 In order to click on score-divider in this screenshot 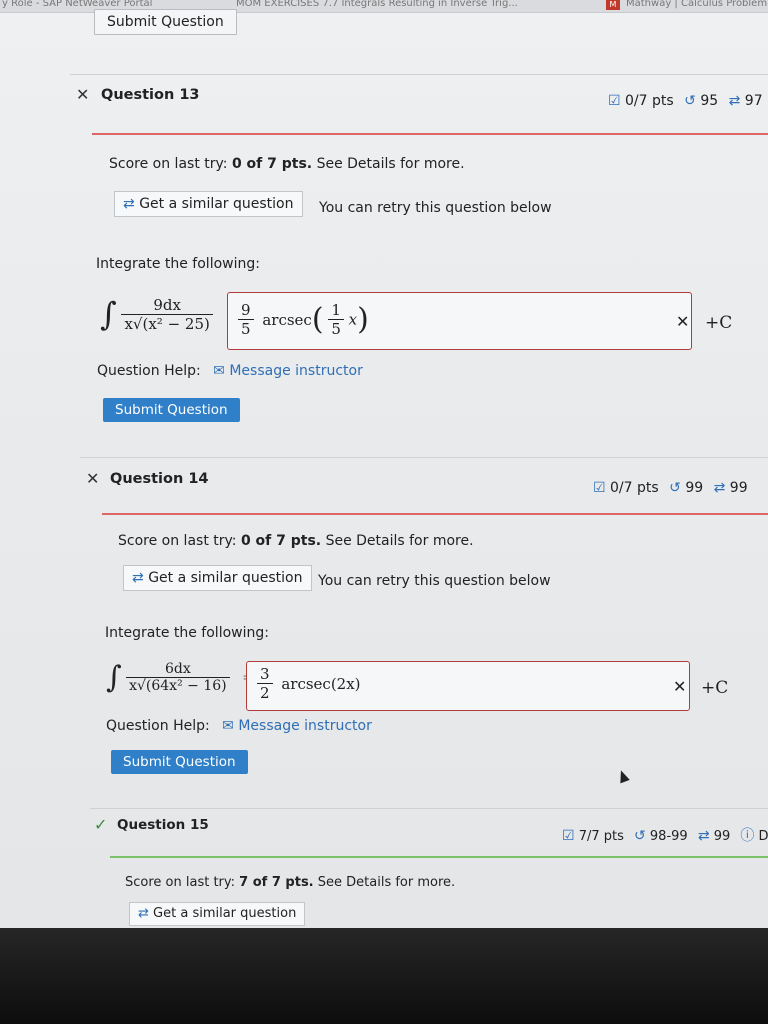, I will do `click(435, 514)`.